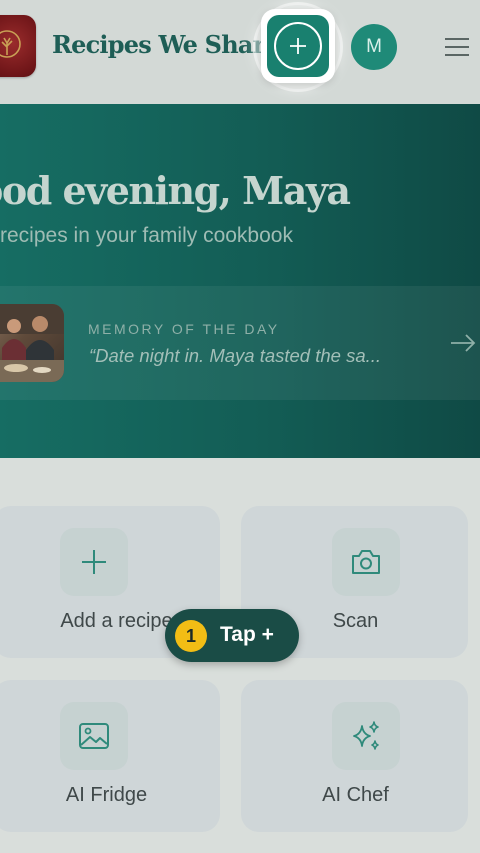 The image size is (480, 853). What do you see at coordinates (94, 736) in the screenshot?
I see `image-icon` at bounding box center [94, 736].